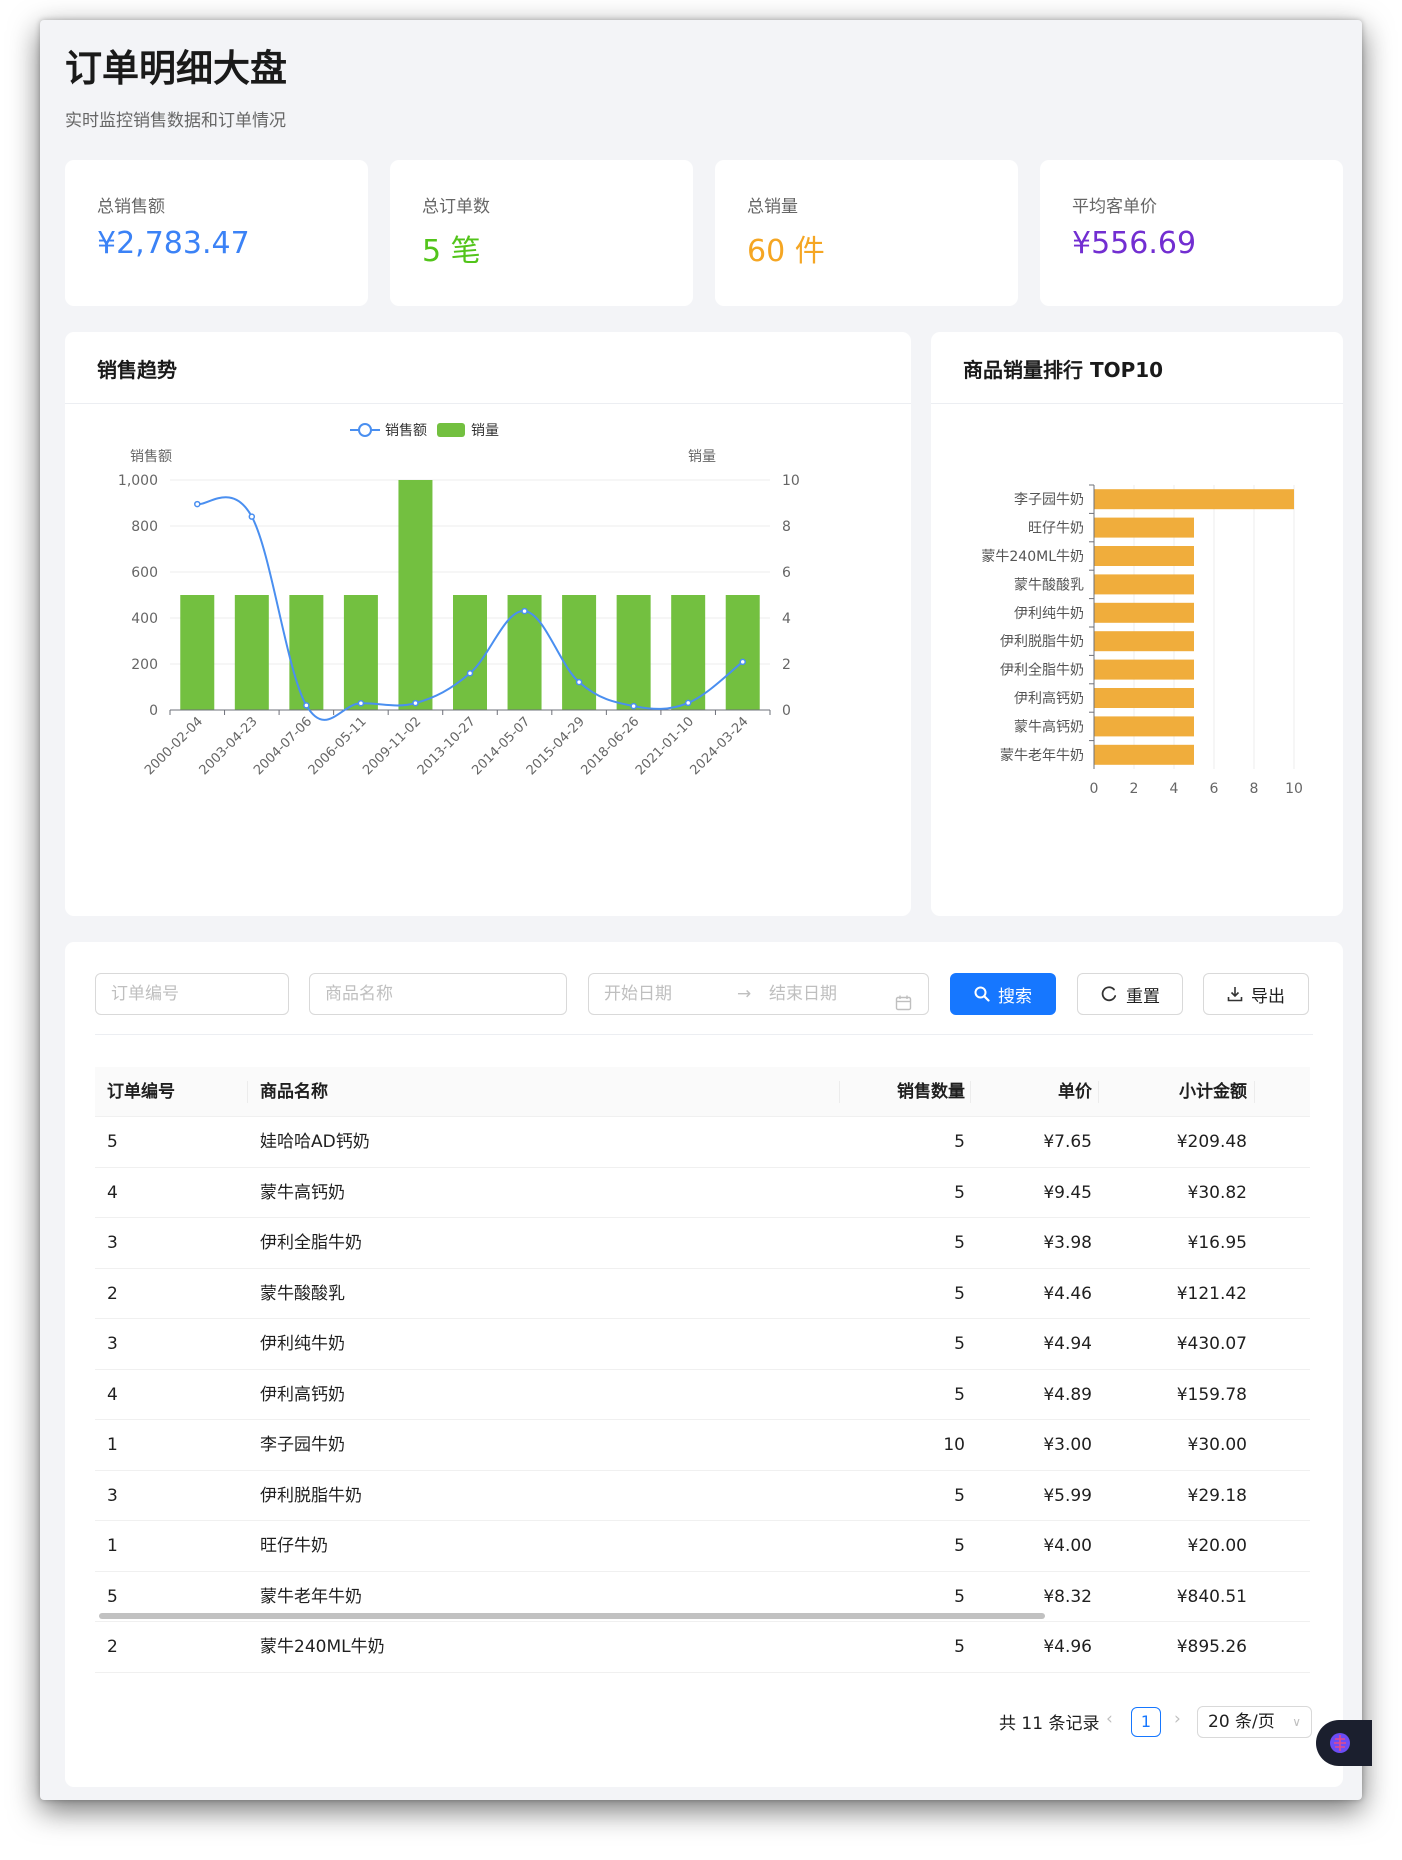 The width and height of the screenshot is (1402, 1860). I want to click on scrollbar-thumb, so click(572, 1616).